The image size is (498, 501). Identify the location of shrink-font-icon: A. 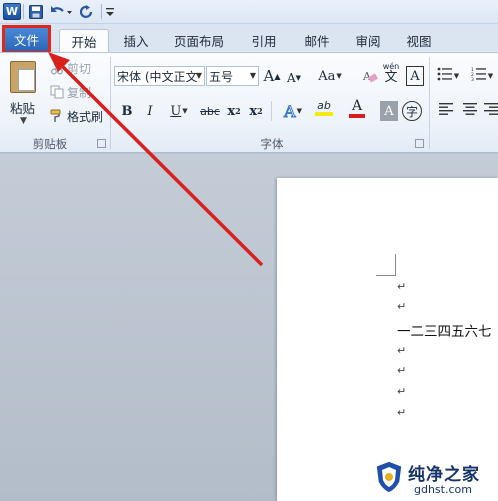
(291, 78).